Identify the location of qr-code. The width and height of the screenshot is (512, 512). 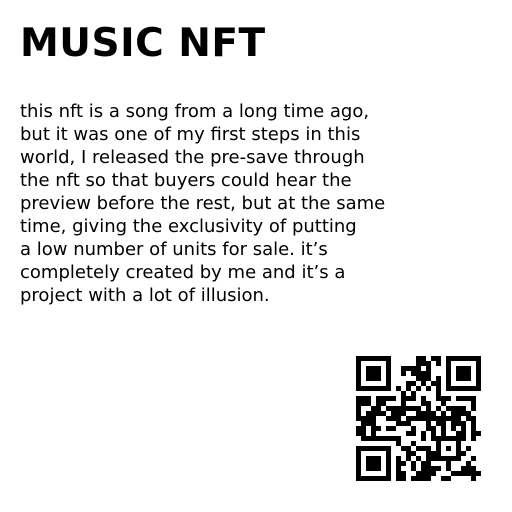
(418, 418).